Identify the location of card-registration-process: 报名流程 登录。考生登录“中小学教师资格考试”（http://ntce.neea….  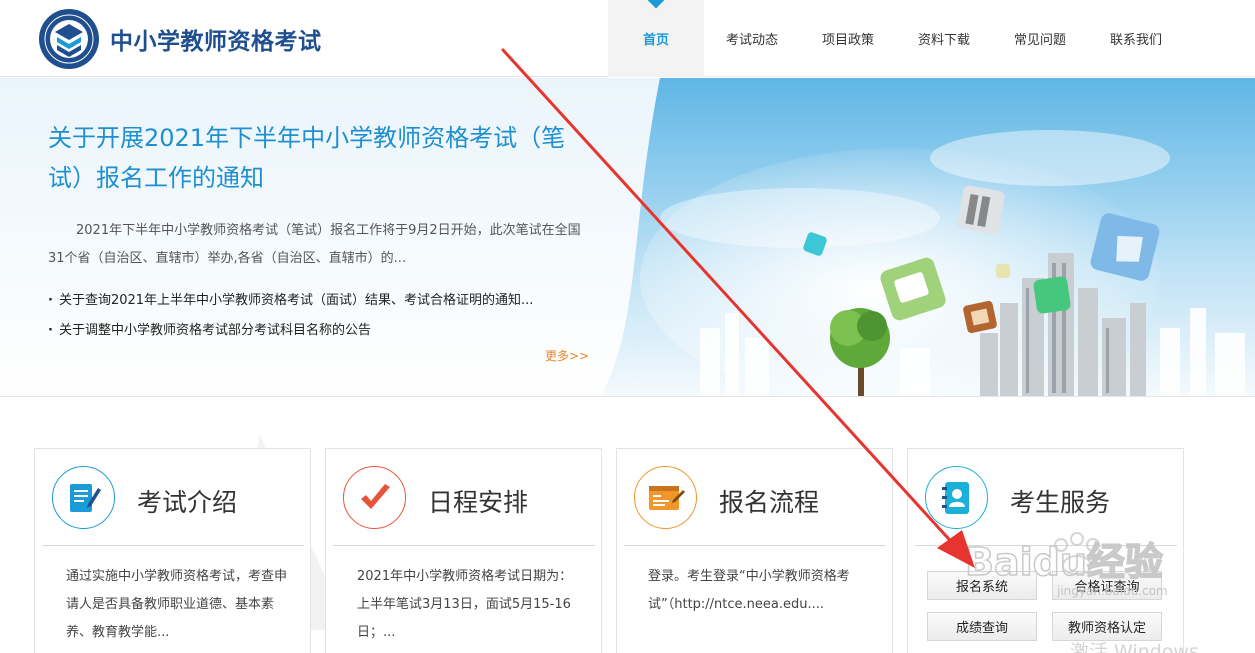
(754, 550).